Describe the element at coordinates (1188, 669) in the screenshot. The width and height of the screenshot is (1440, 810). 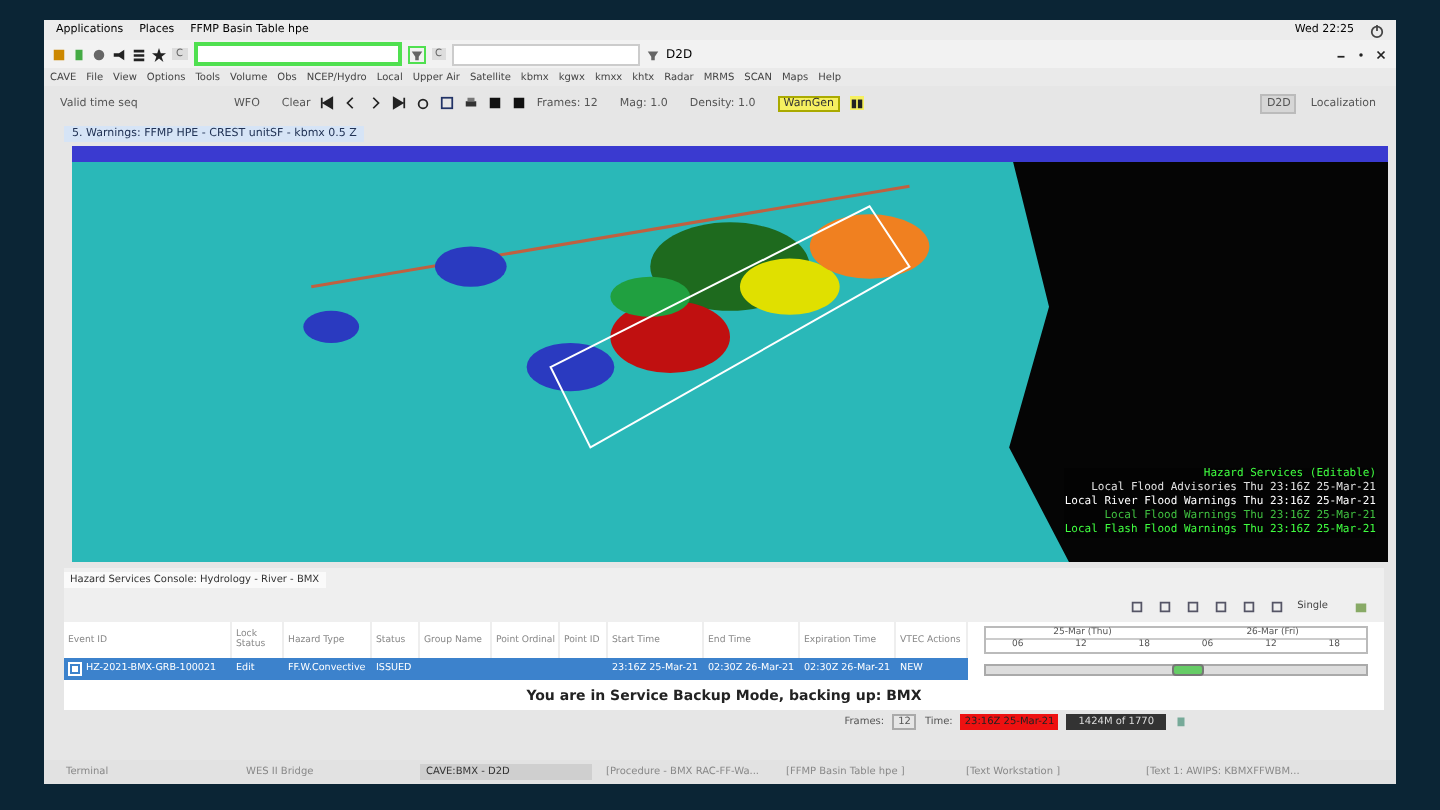
I see `timeline-thumb` at that location.